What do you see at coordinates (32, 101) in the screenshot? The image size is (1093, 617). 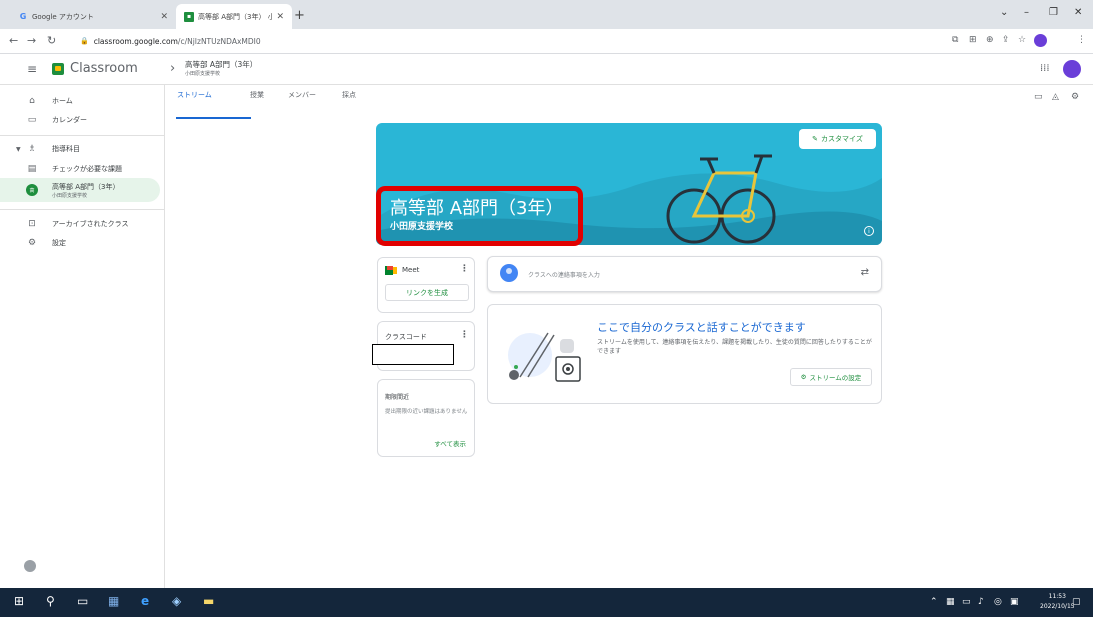 I see `home-icon: ⌂` at bounding box center [32, 101].